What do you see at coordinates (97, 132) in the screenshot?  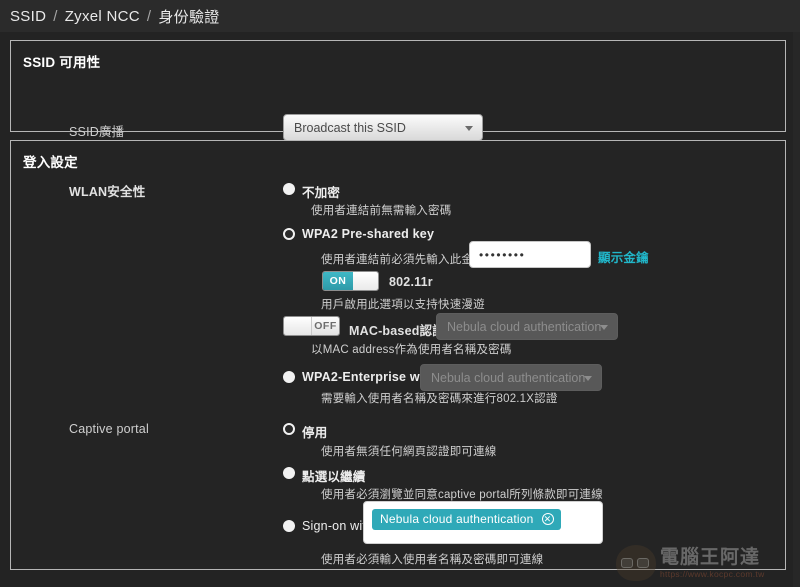 I see `ssid-broadcast-label: SSID廣播` at bounding box center [97, 132].